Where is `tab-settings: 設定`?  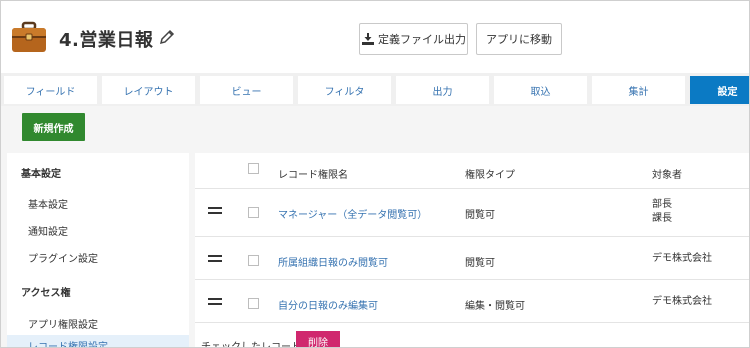
tab-settings: 設定 is located at coordinates (719, 90).